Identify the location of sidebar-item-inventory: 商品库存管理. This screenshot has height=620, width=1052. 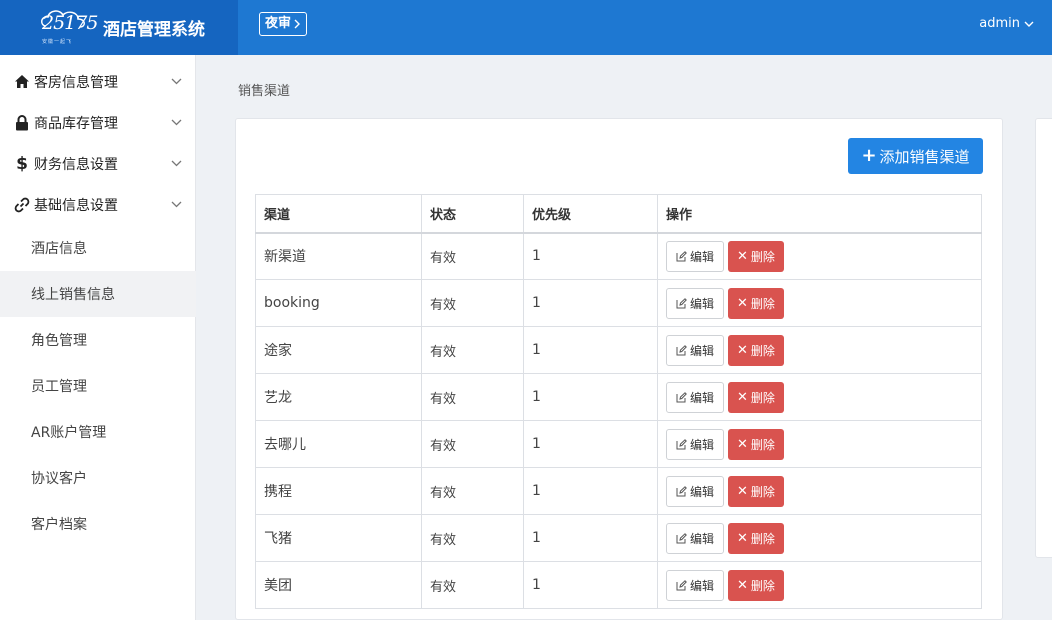
(98, 122).